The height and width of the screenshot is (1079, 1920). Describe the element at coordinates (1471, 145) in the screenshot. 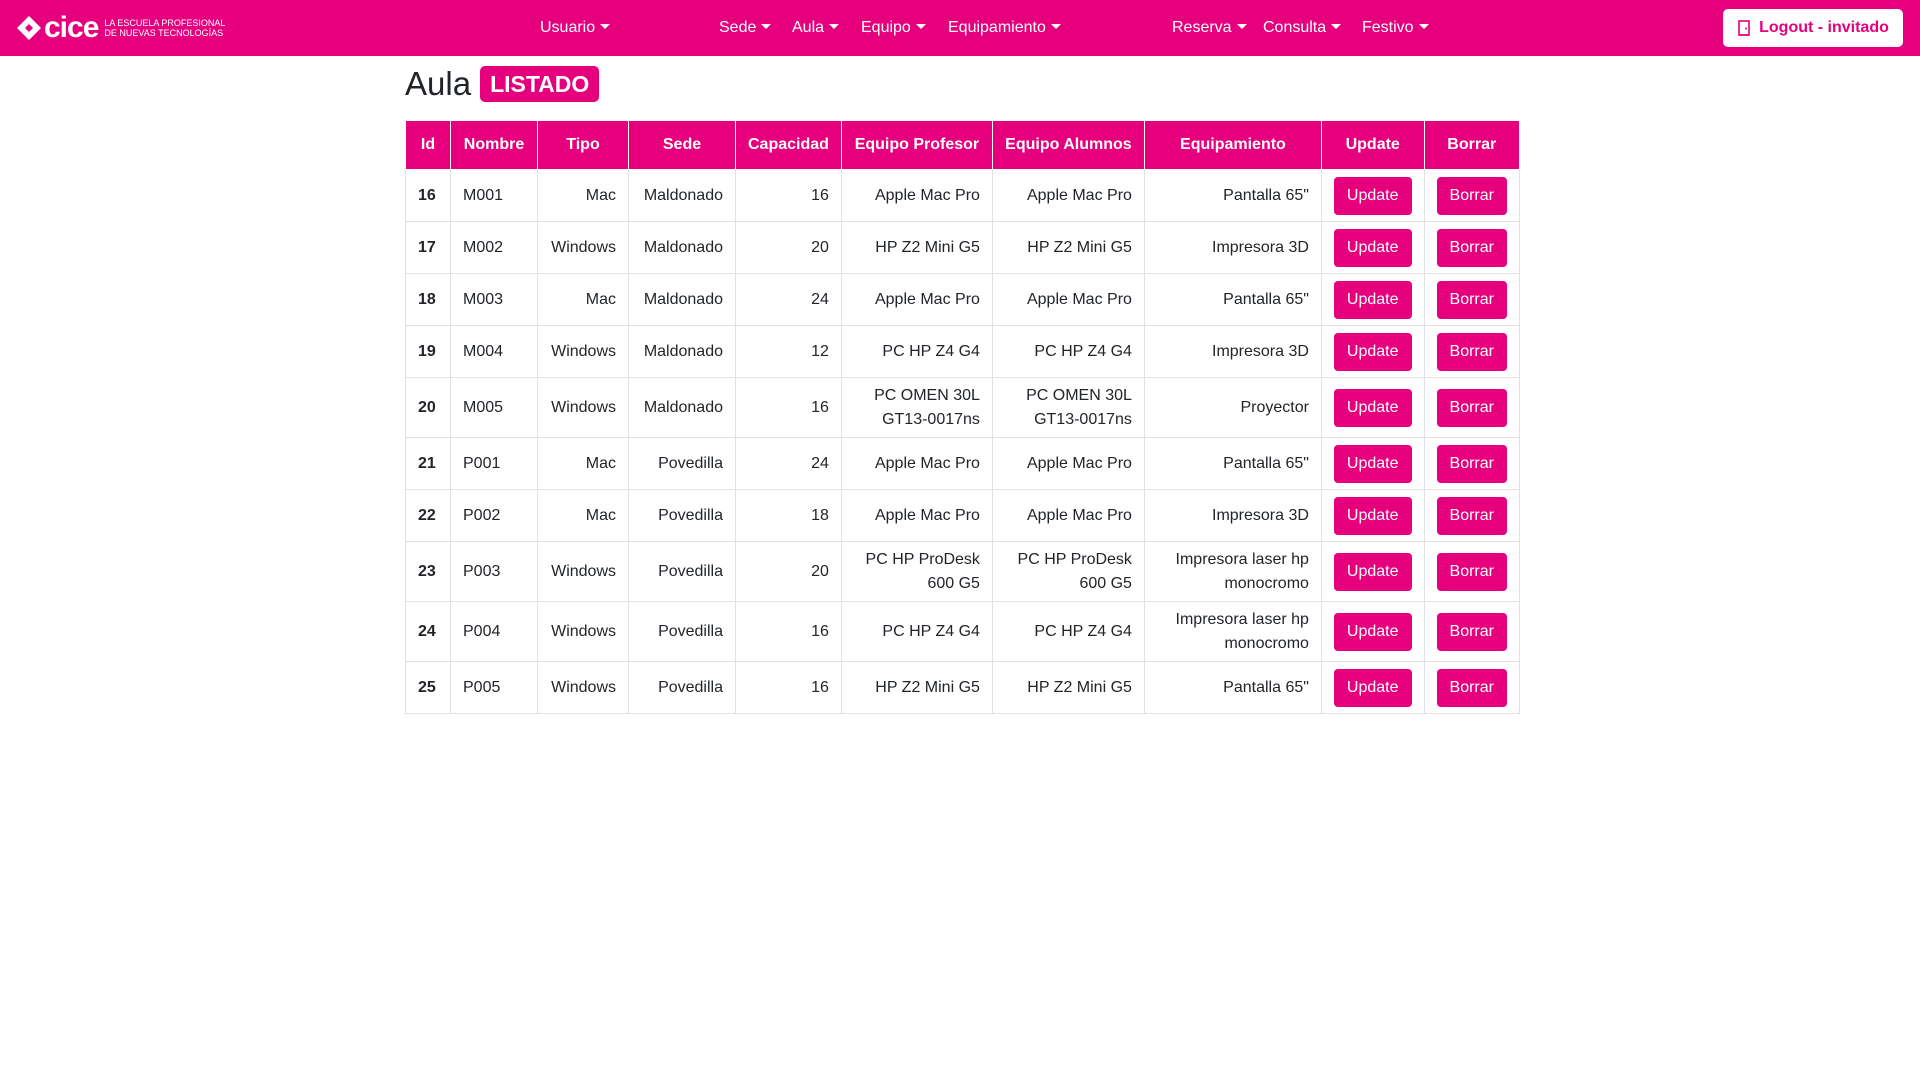

I see `column-header-borrar: Borrar` at that location.